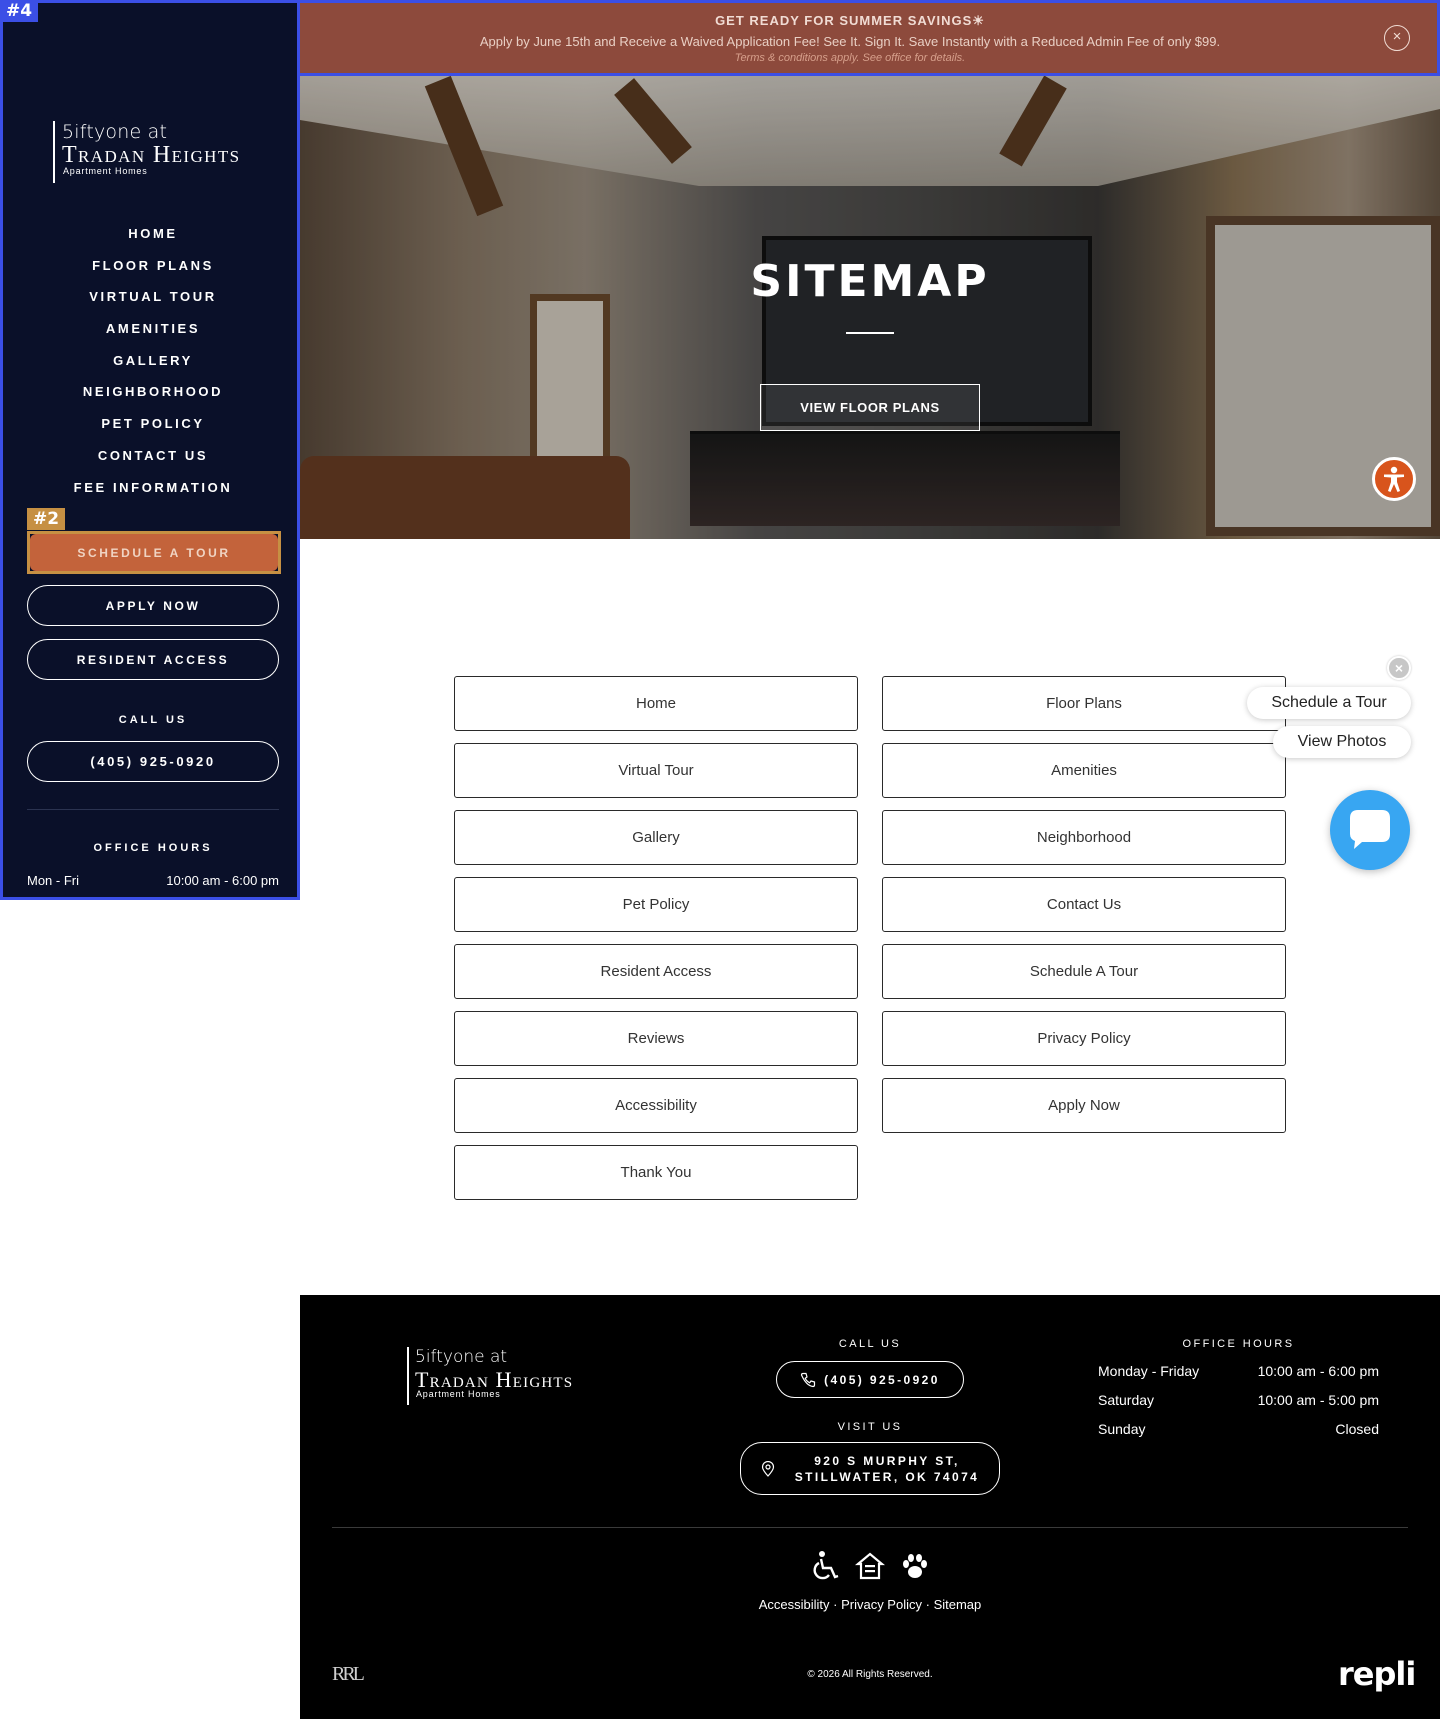 This screenshot has height=1719, width=1440. What do you see at coordinates (768, 1468) in the screenshot?
I see `map-pin-icon` at bounding box center [768, 1468].